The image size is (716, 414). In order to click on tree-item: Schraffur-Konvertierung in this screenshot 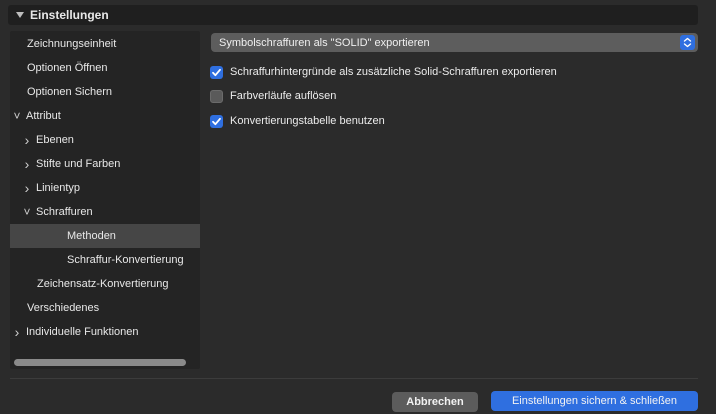, I will do `click(105, 260)`.